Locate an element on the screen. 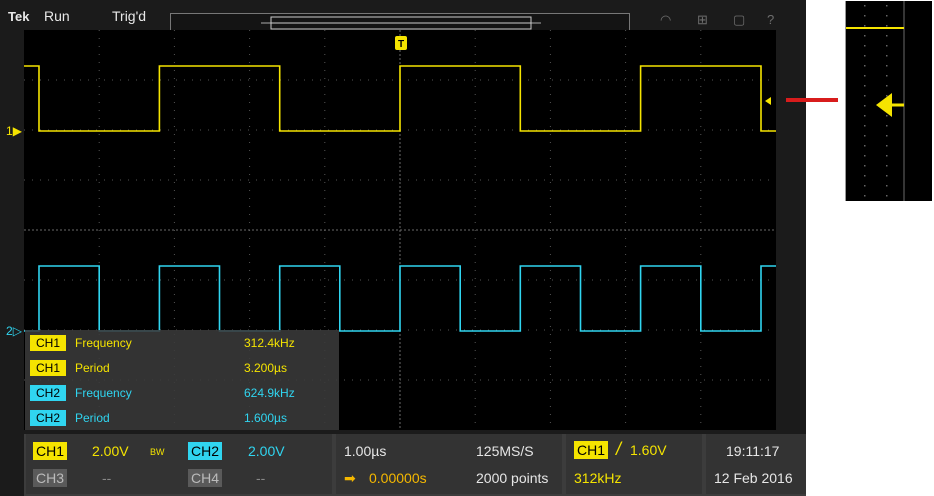  run-status: Run is located at coordinates (57, 16).